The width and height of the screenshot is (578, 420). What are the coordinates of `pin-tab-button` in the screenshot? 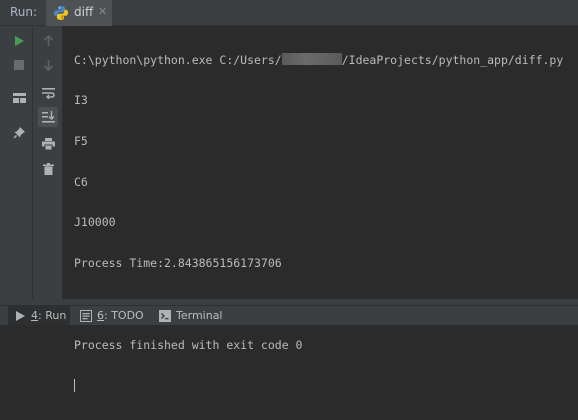 It's located at (19, 132).